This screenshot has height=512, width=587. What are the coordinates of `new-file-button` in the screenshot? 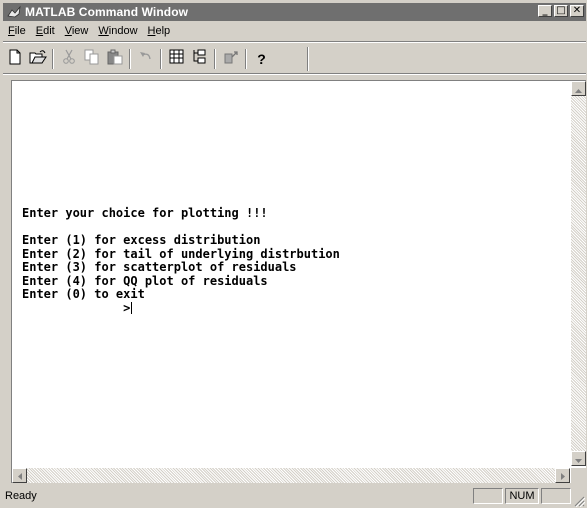 It's located at (14, 59).